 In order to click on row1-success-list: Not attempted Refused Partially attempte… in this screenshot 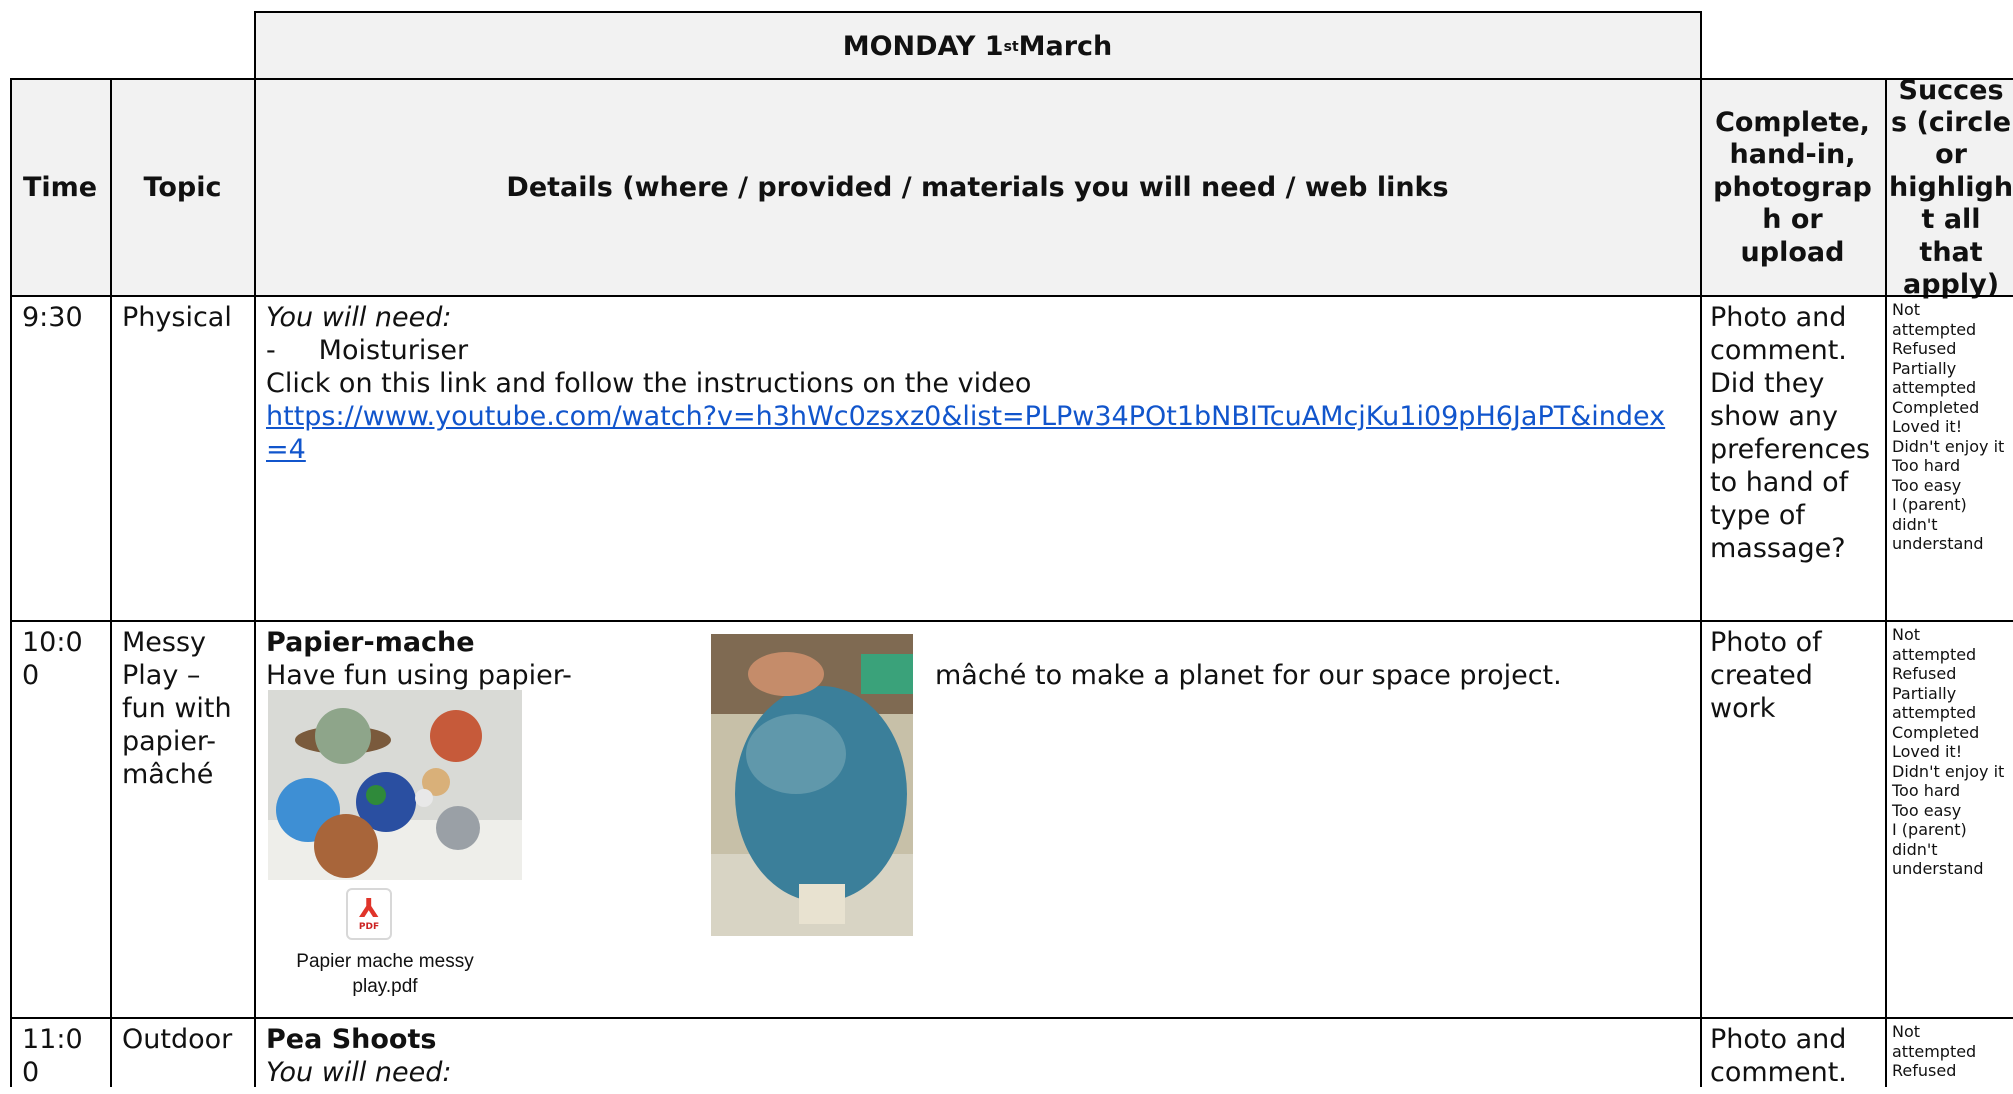, I will do `click(1950, 427)`.